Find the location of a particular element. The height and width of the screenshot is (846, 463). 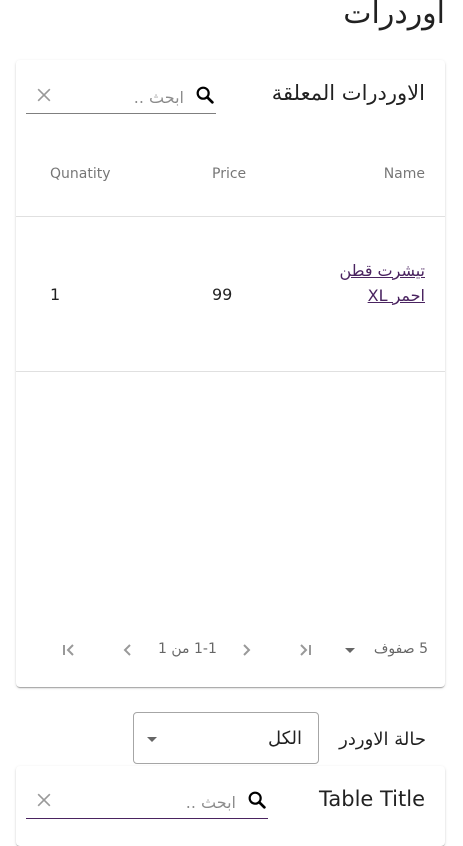

table-title: Table Title is located at coordinates (372, 799).